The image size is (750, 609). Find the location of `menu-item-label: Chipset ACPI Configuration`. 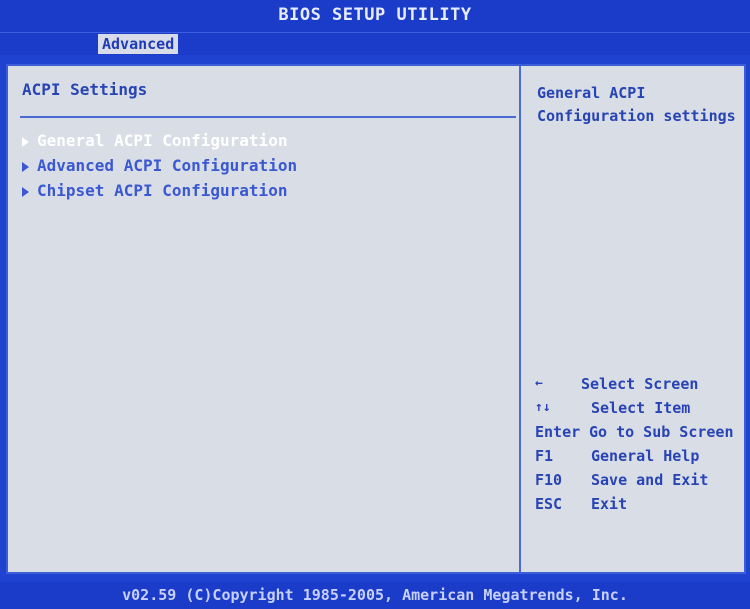

menu-item-label: Chipset ACPI Configuration is located at coordinates (162, 190).